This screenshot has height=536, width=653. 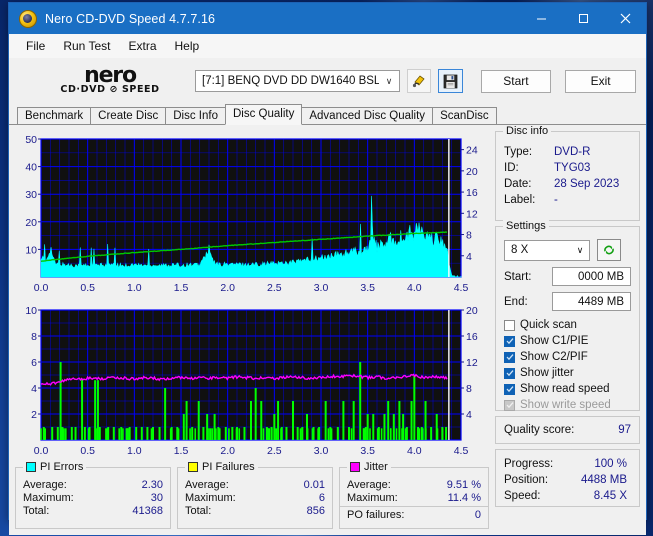 What do you see at coordinates (228, 467) in the screenshot?
I see `pi-failures-stats-title: PI Failures` at bounding box center [228, 467].